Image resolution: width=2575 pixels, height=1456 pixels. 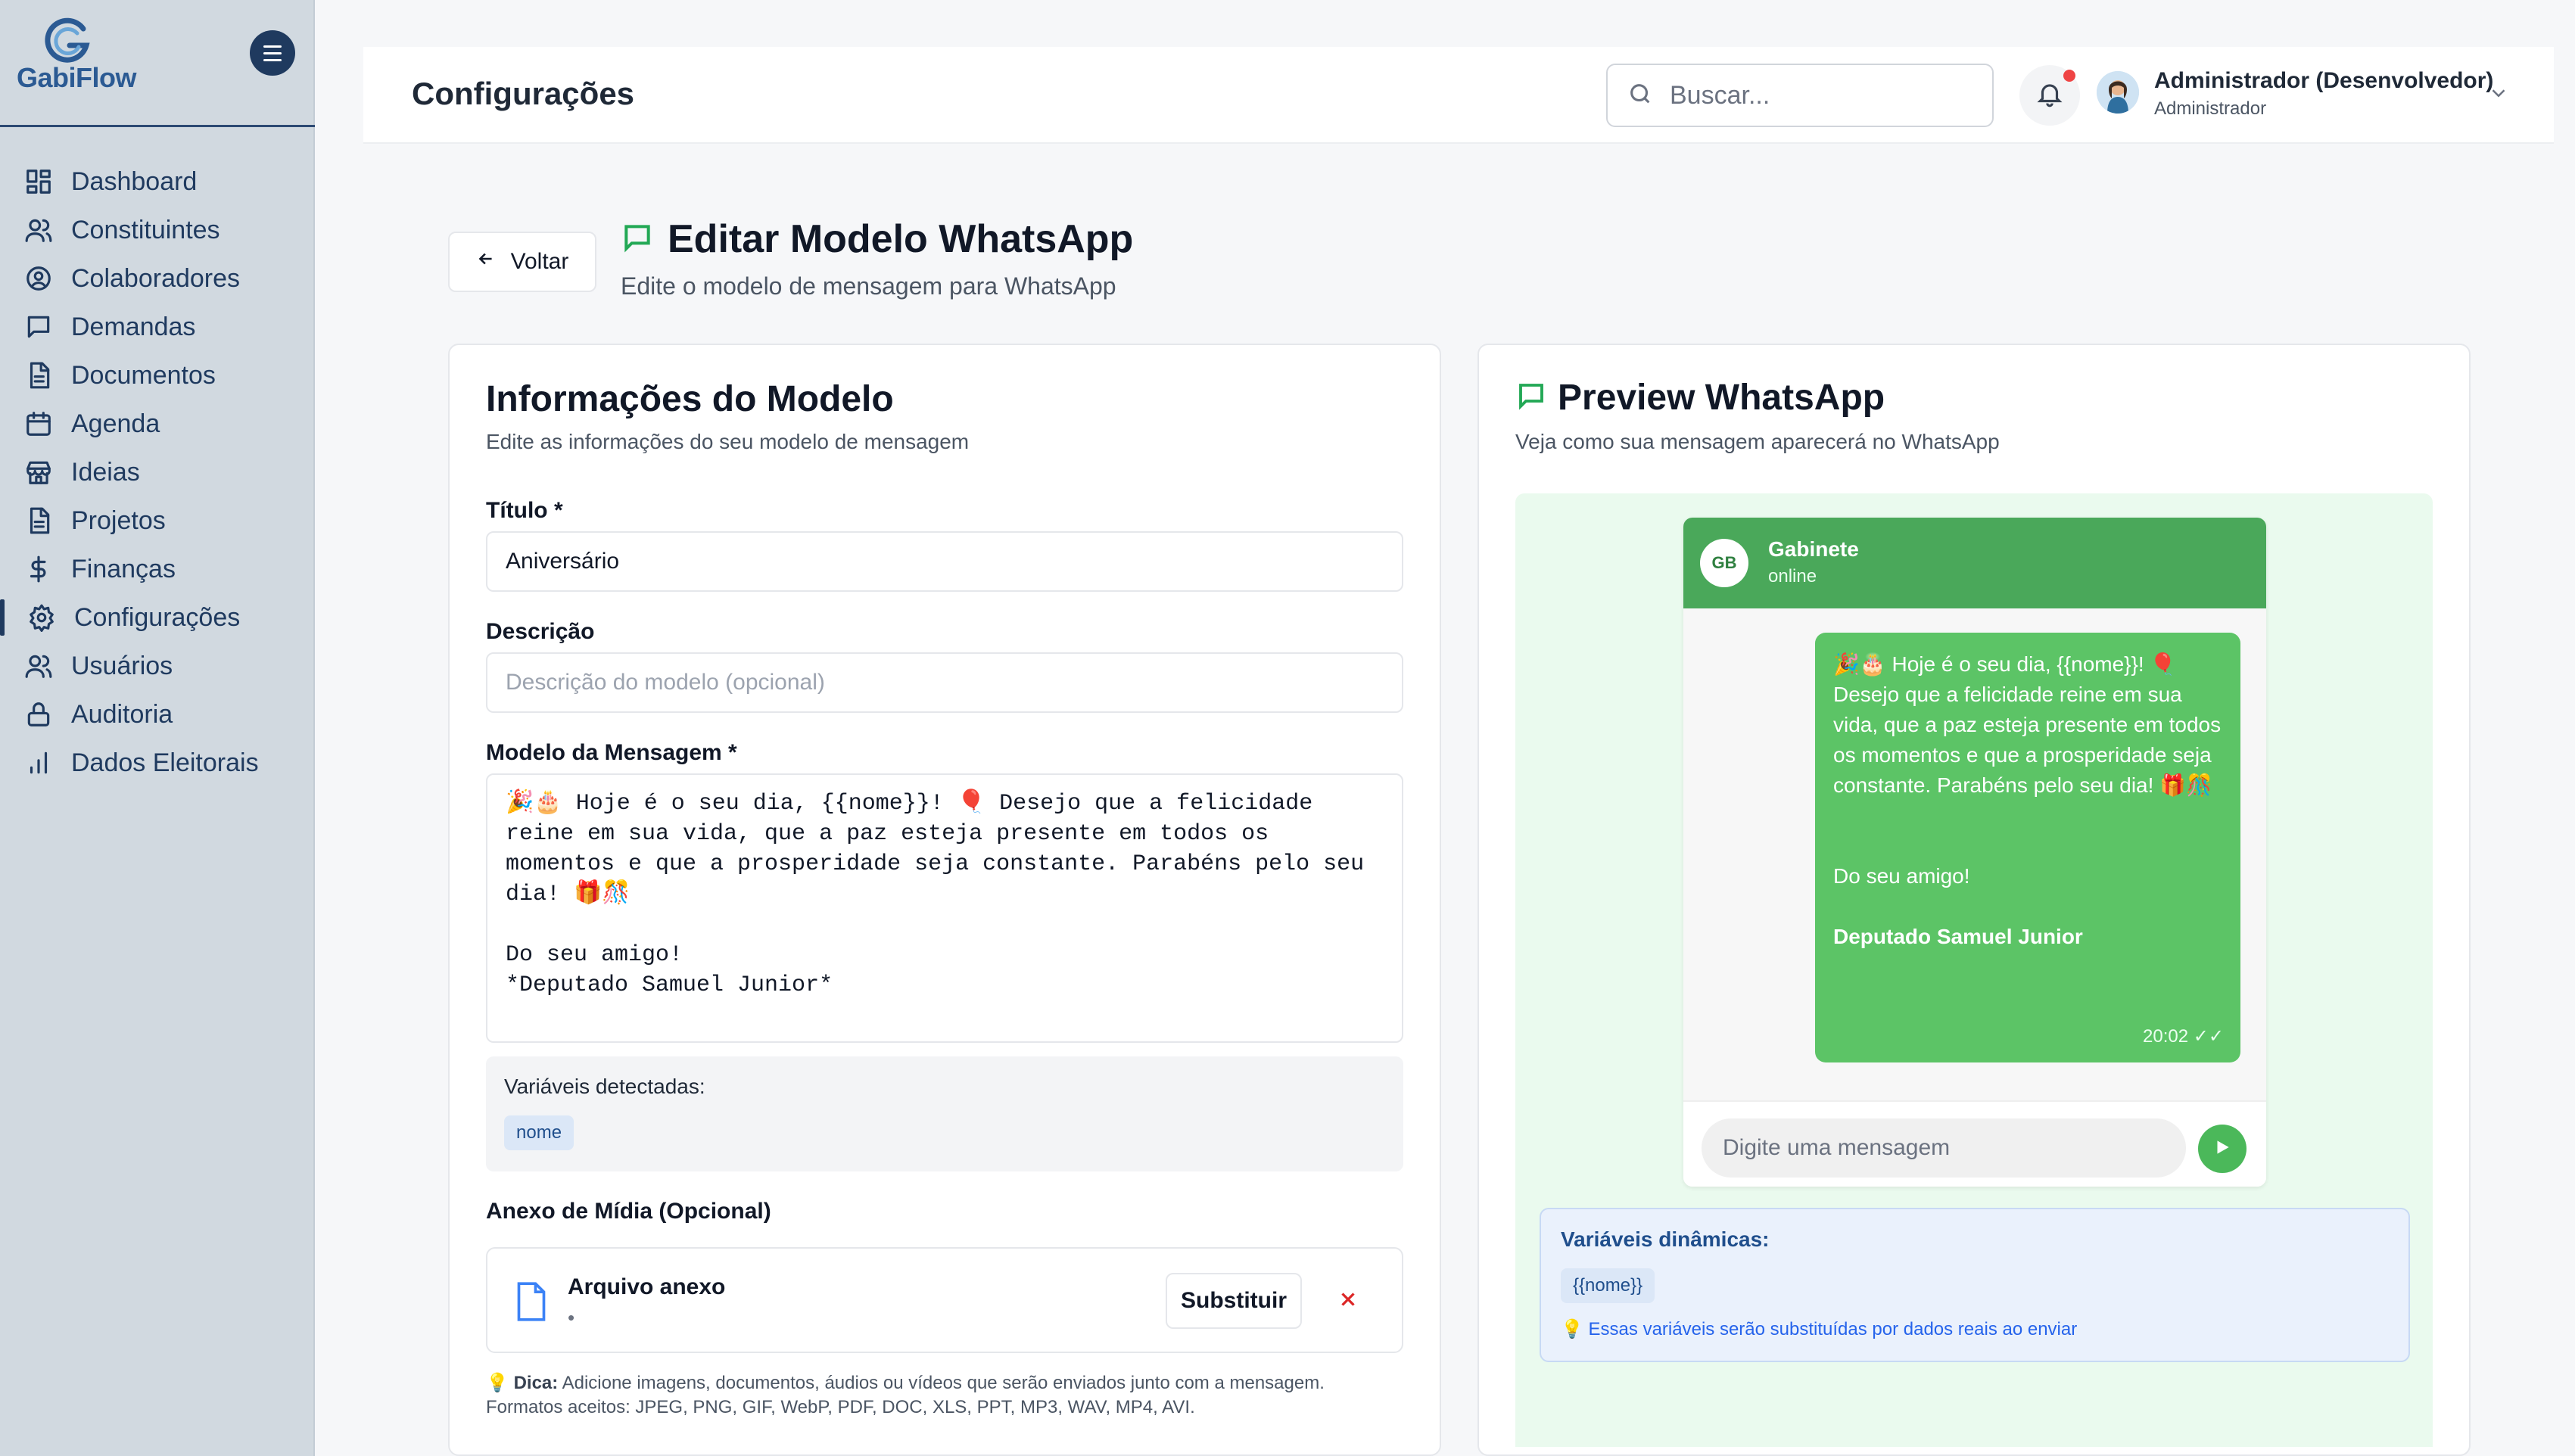 I want to click on bubble-closing: Do seu amigo!, so click(x=1901, y=876).